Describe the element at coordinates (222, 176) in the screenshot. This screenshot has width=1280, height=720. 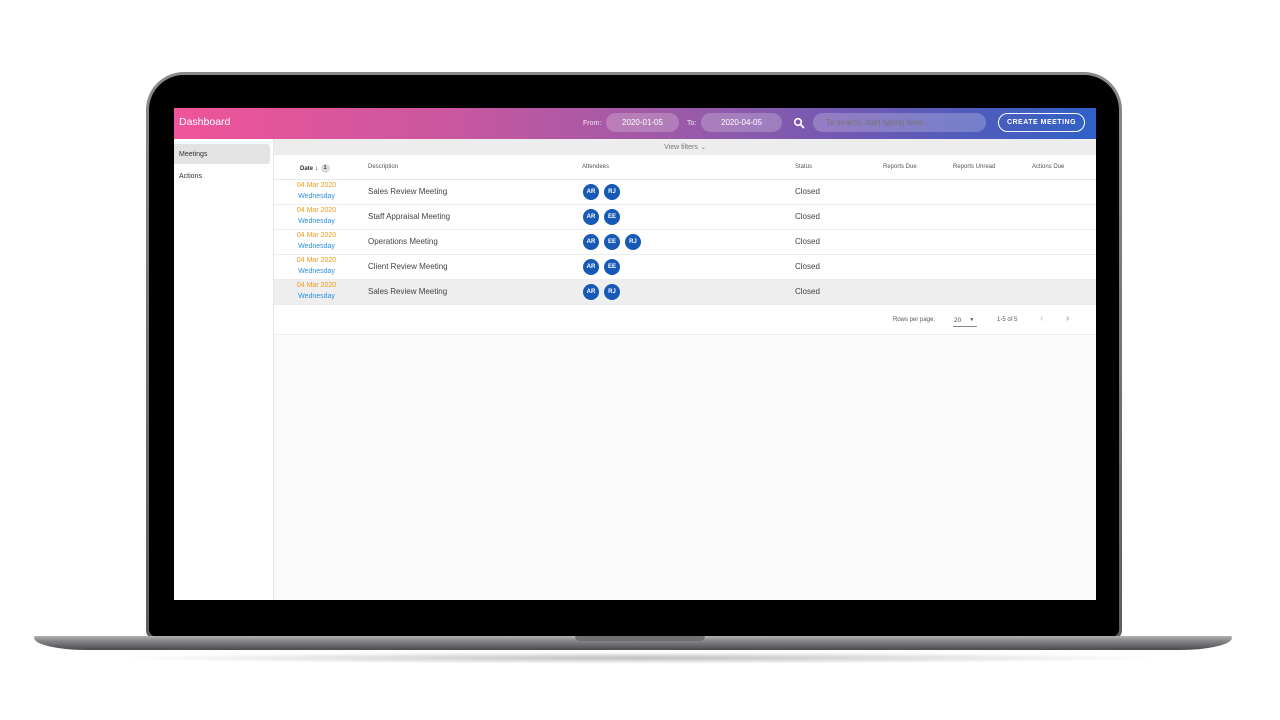
I see `sidebar-item-actions: Actions` at that location.